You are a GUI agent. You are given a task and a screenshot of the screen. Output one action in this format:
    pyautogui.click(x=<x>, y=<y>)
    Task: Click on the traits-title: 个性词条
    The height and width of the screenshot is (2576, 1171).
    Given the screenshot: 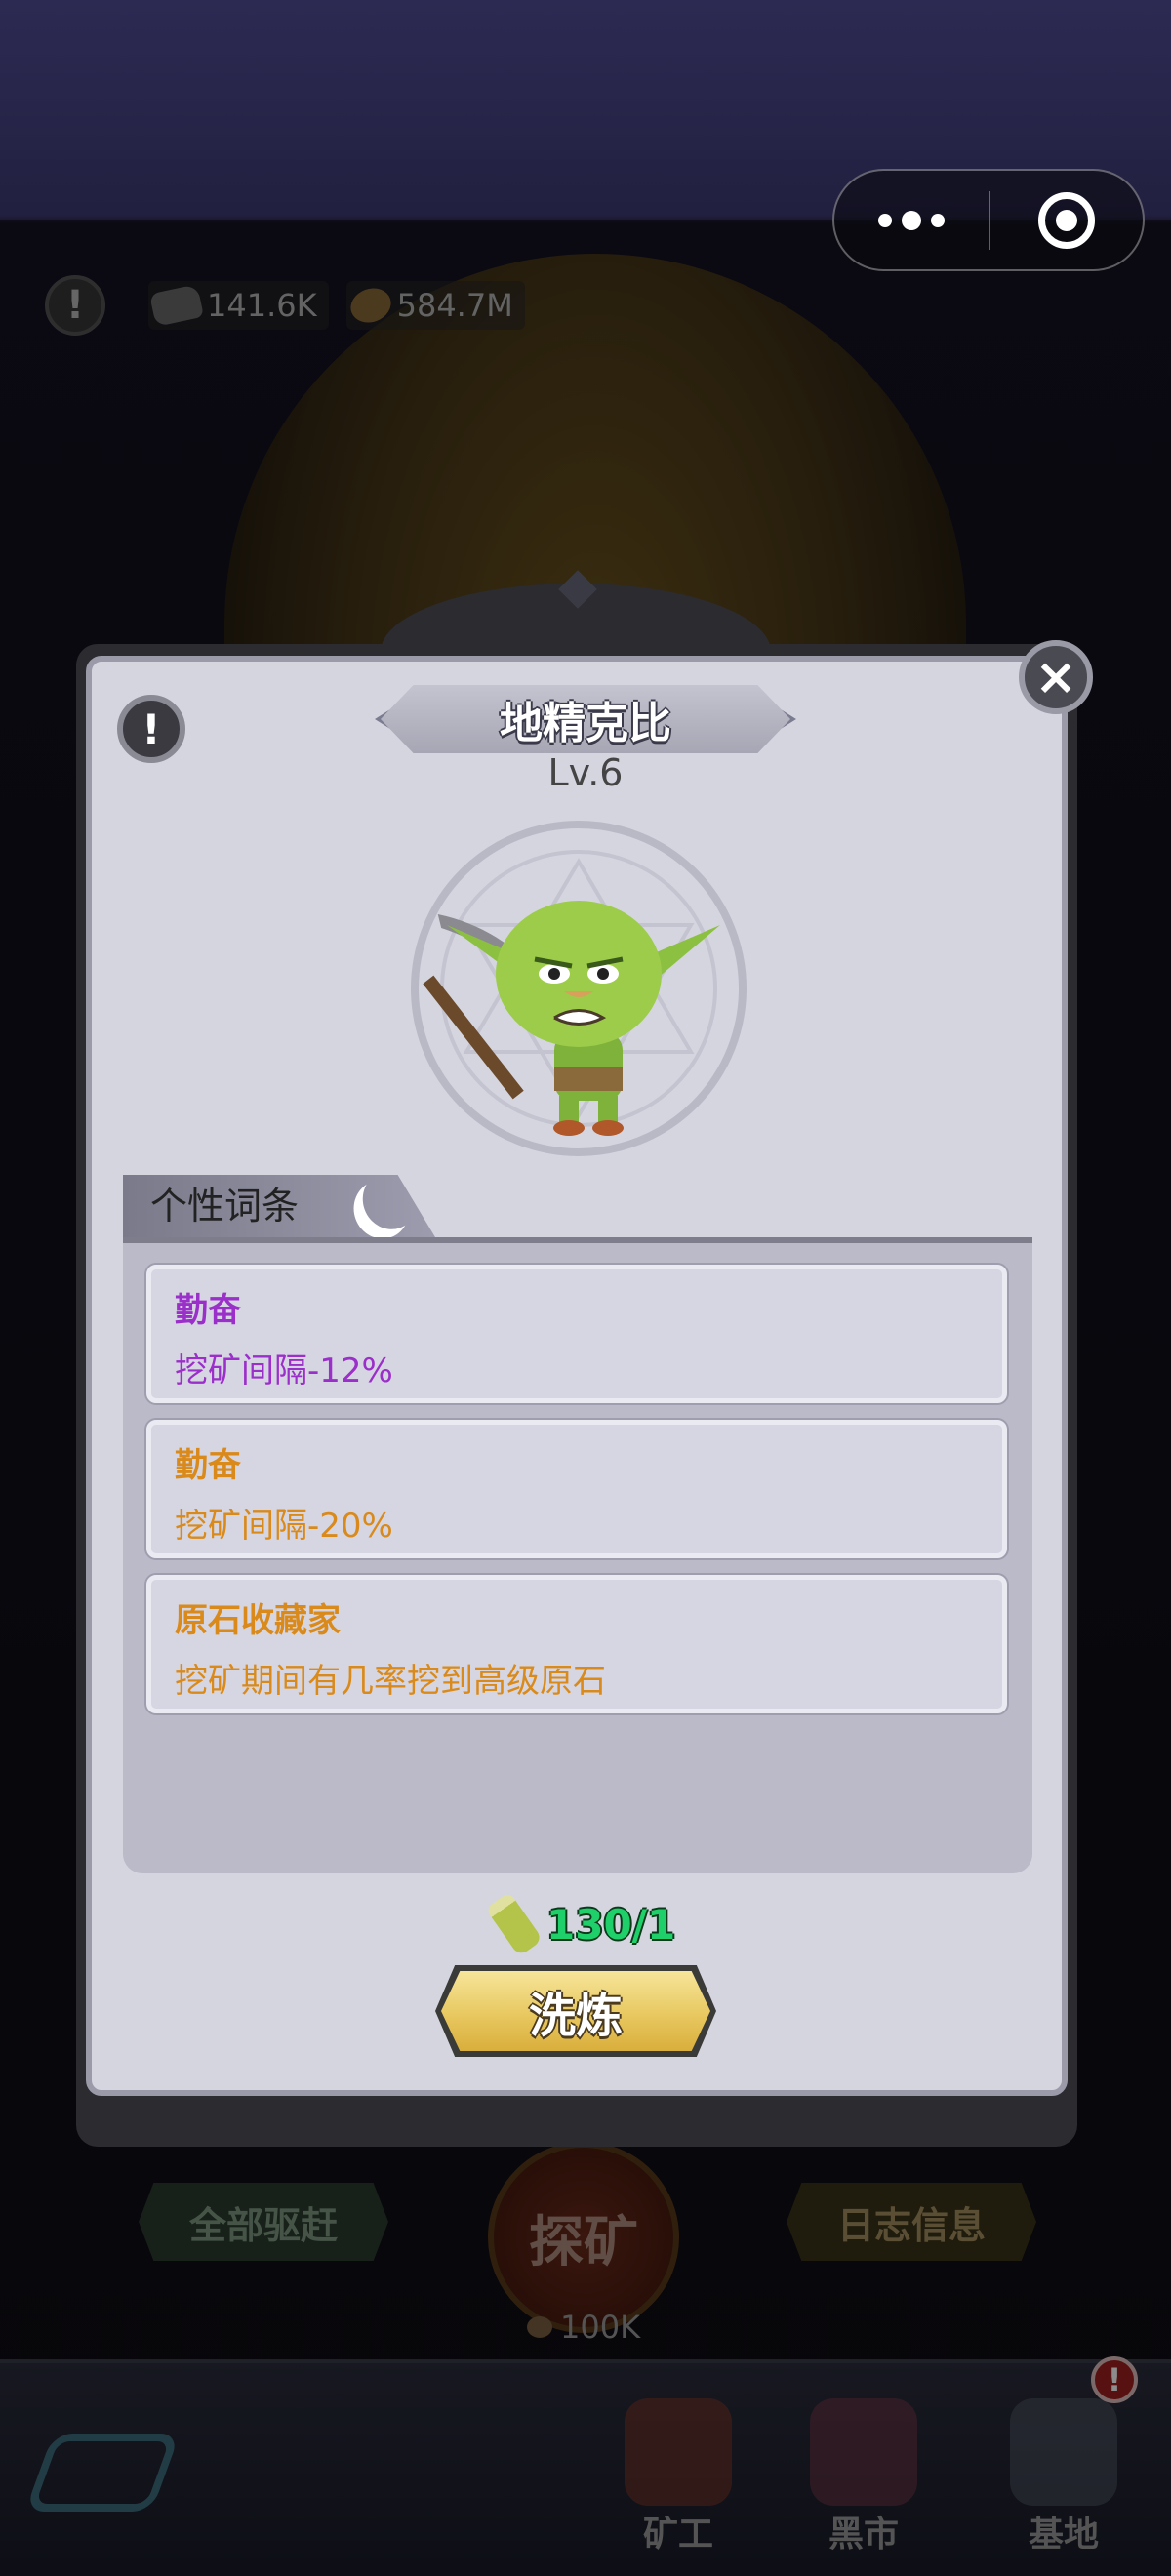 What is the action you would take?
    pyautogui.click(x=225, y=1206)
    